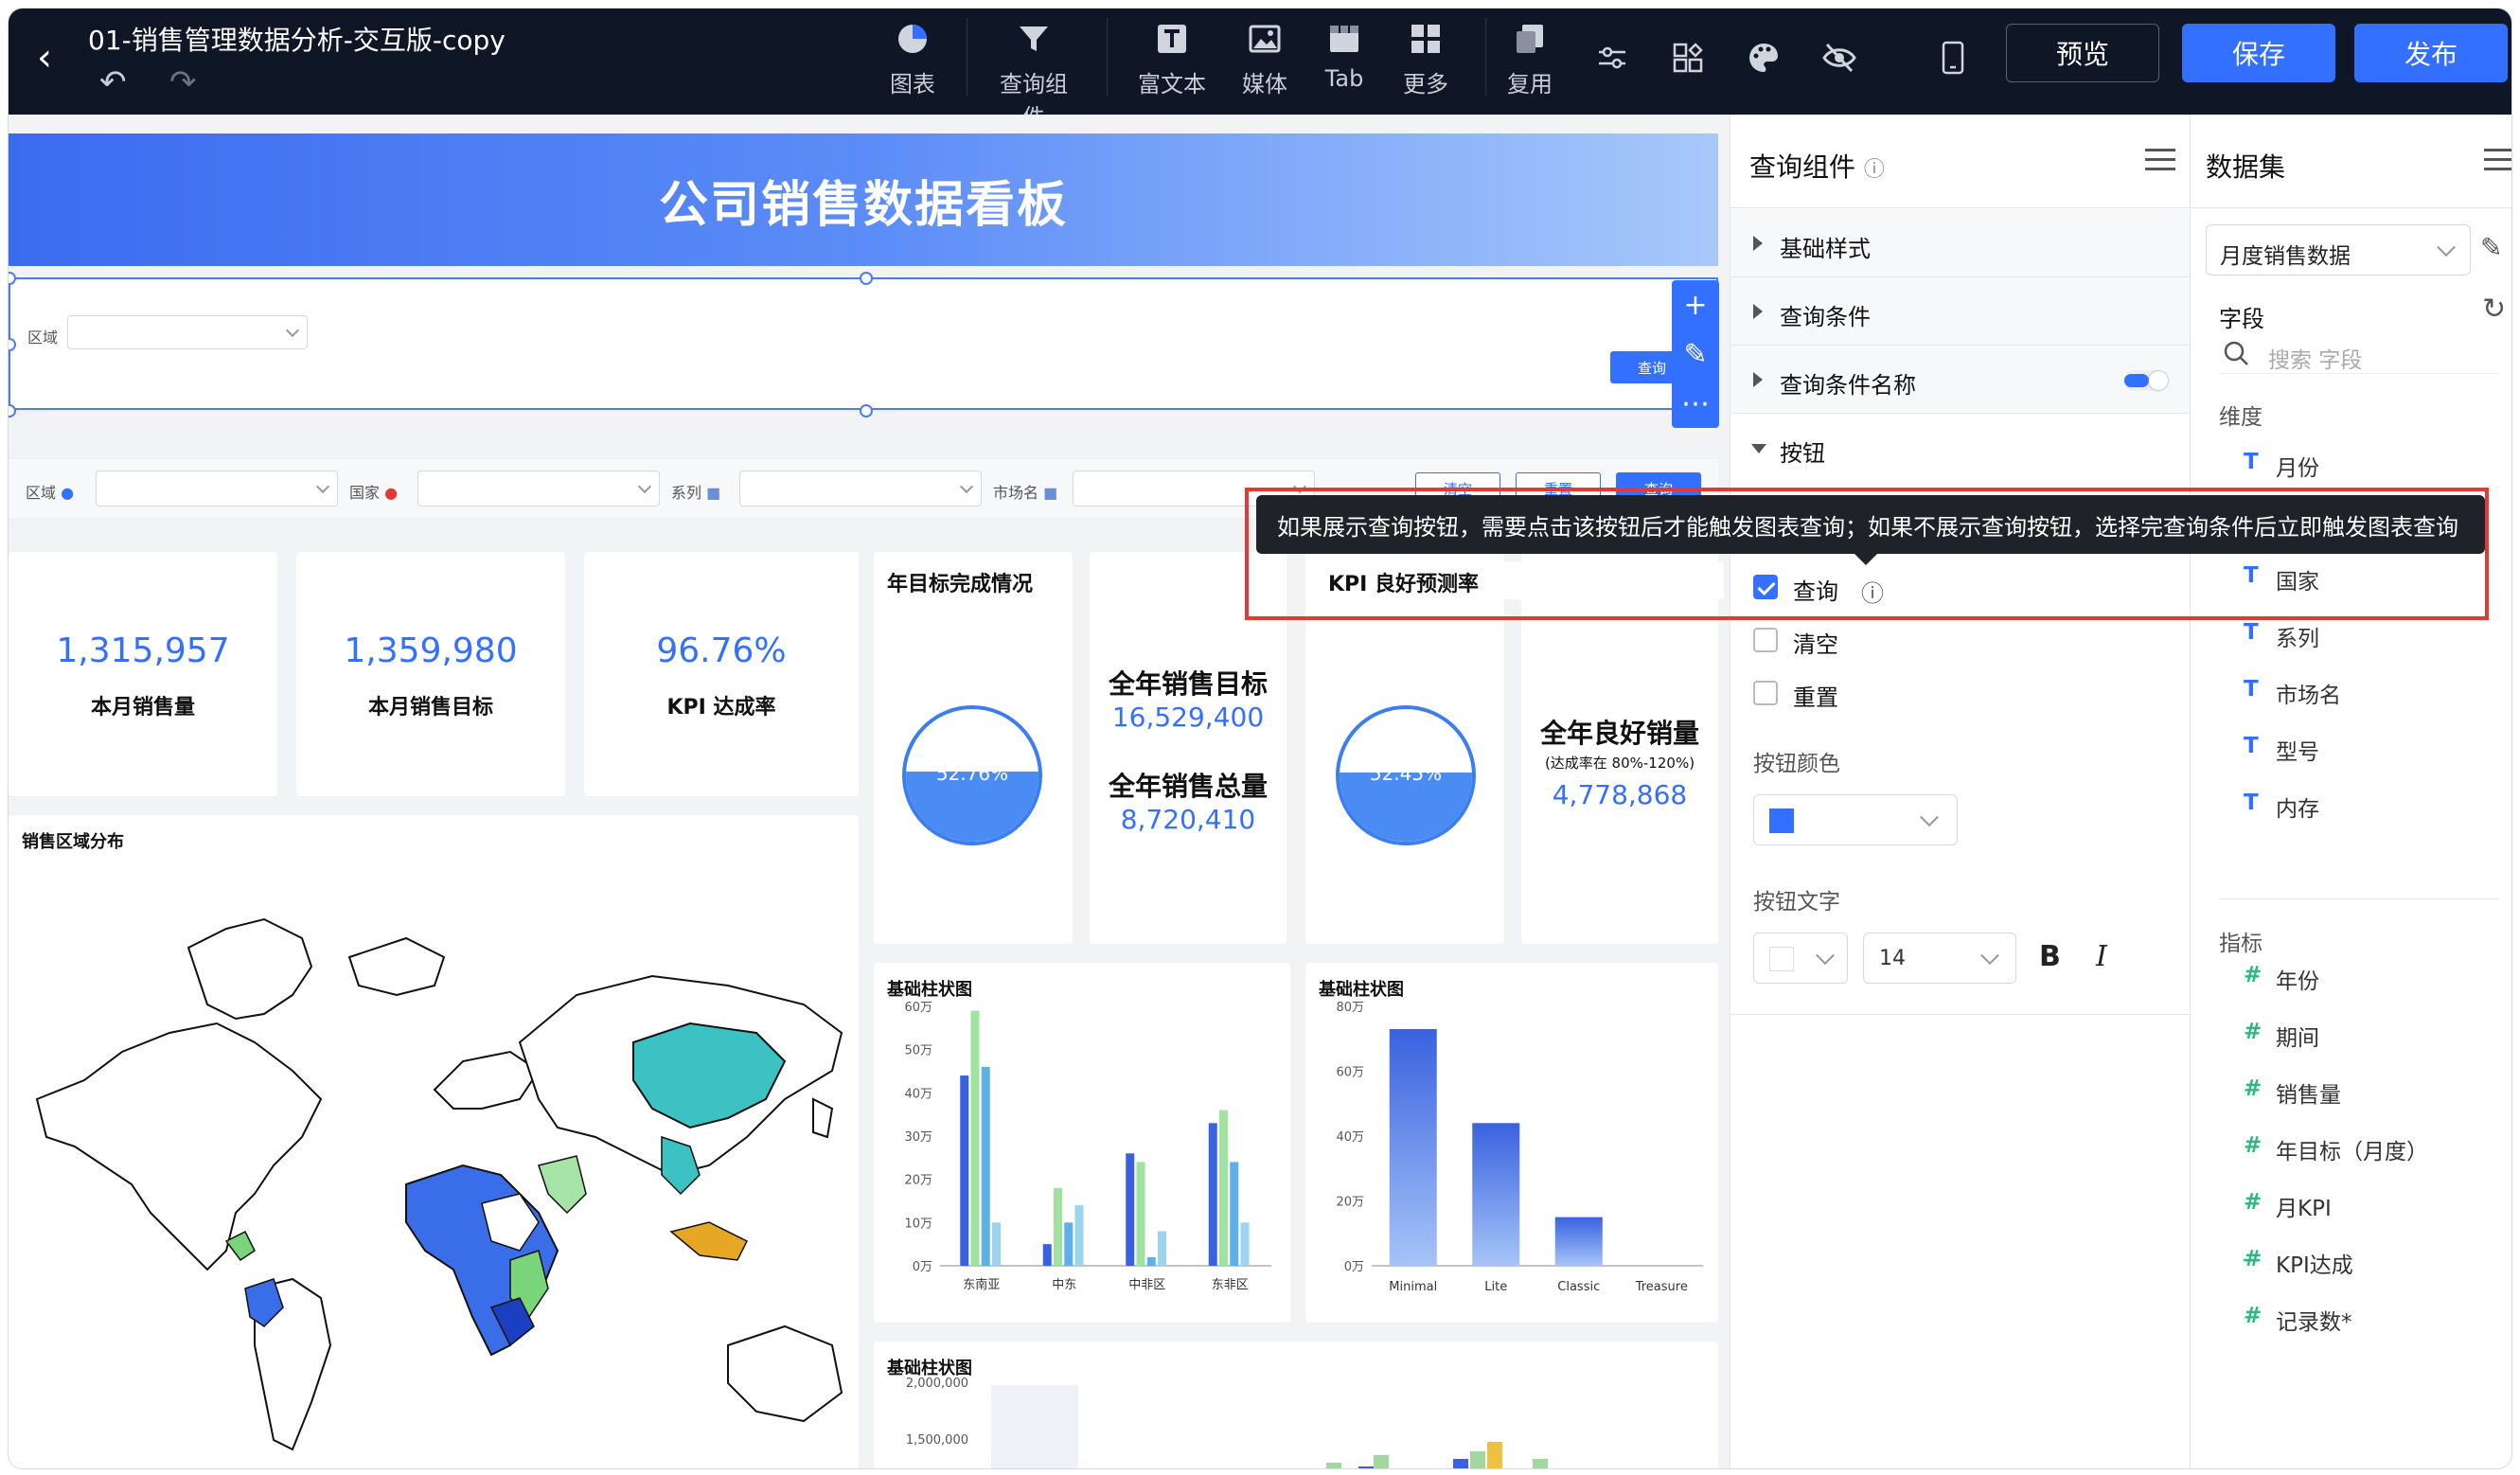 Image resolution: width=2520 pixels, height=1475 pixels. I want to click on text-type-icon: T, so click(2251, 746).